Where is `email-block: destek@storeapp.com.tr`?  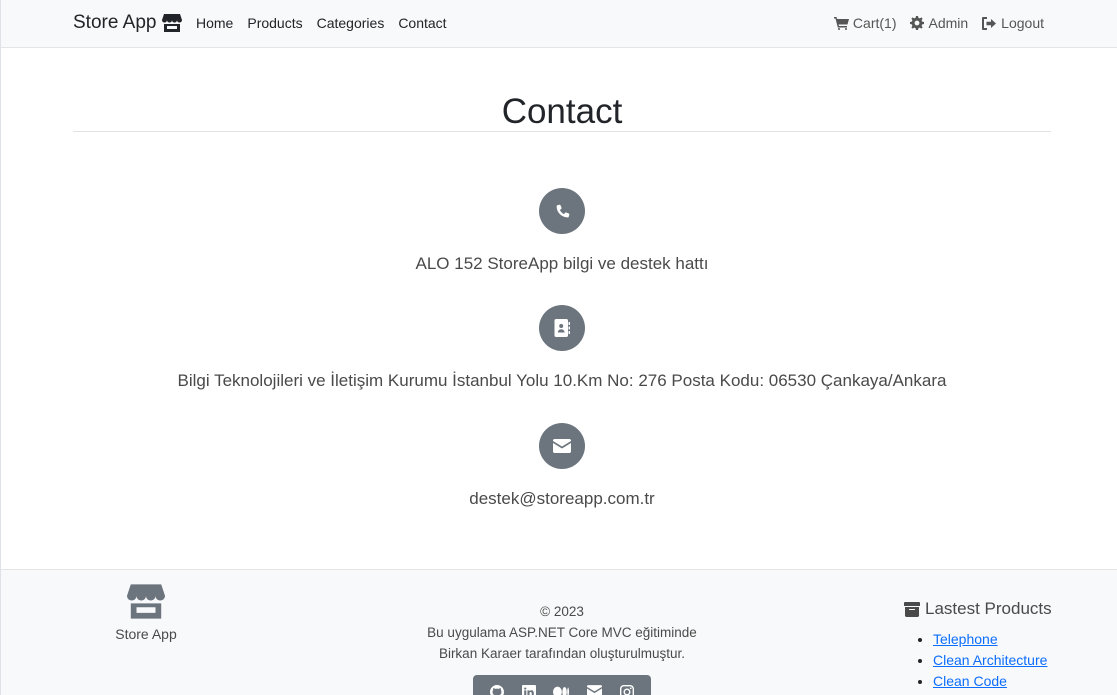 email-block: destek@storeapp.com.tr is located at coordinates (562, 466).